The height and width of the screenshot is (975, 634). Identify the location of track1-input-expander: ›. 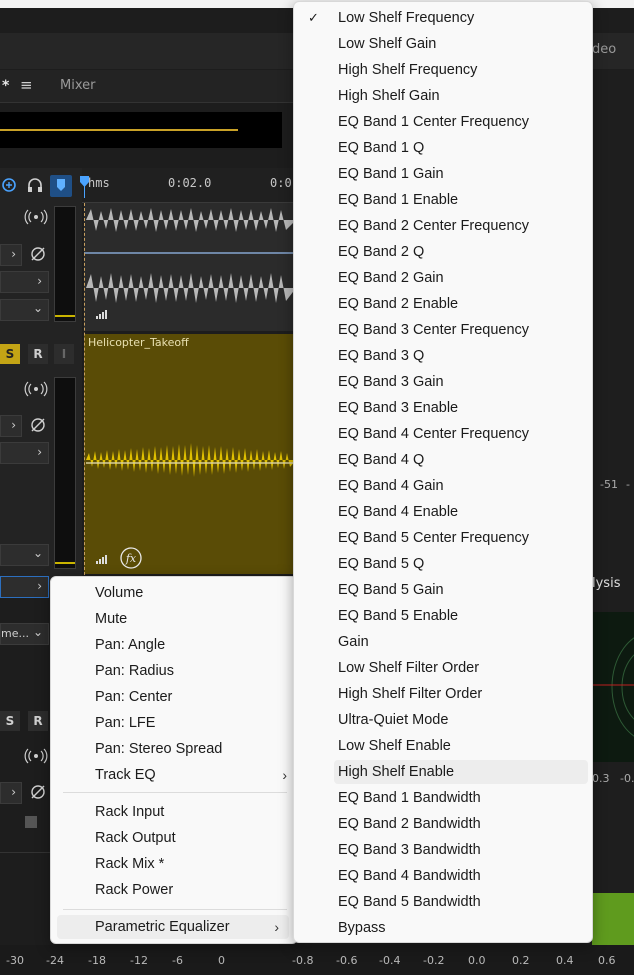
(11, 255).